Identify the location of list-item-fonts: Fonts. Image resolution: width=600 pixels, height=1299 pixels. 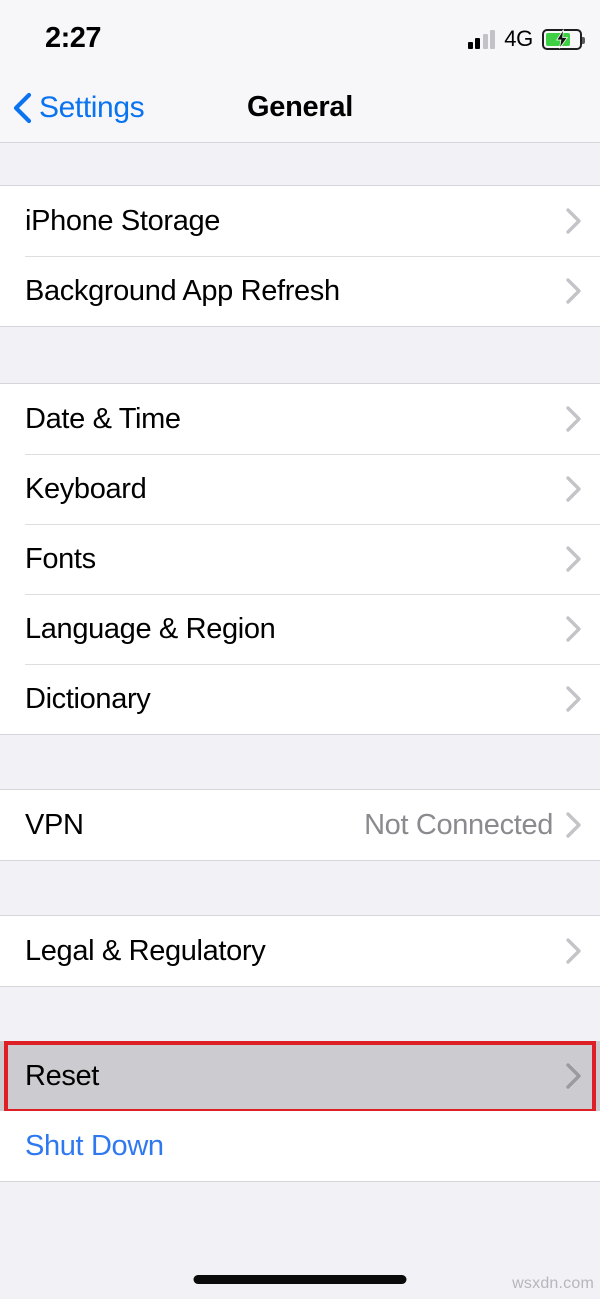
(300, 559).